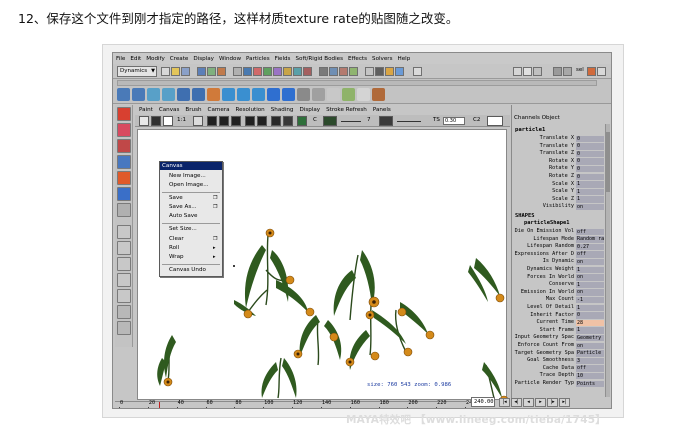 This screenshot has height=438, width=677. Describe the element at coordinates (379, 71) in the screenshot. I see `render-icon` at that location.